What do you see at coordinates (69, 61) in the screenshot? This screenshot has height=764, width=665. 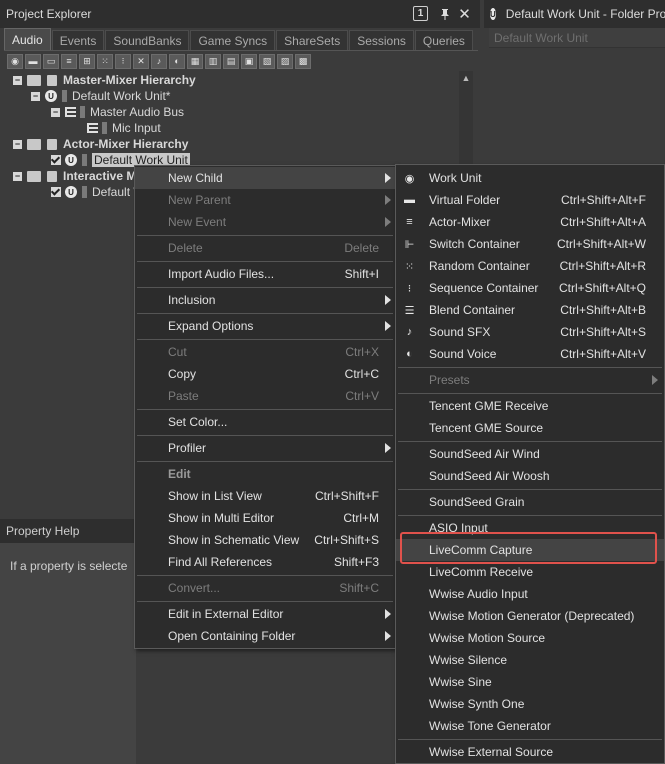 I see `actor-mixer-icon: ≡` at bounding box center [69, 61].